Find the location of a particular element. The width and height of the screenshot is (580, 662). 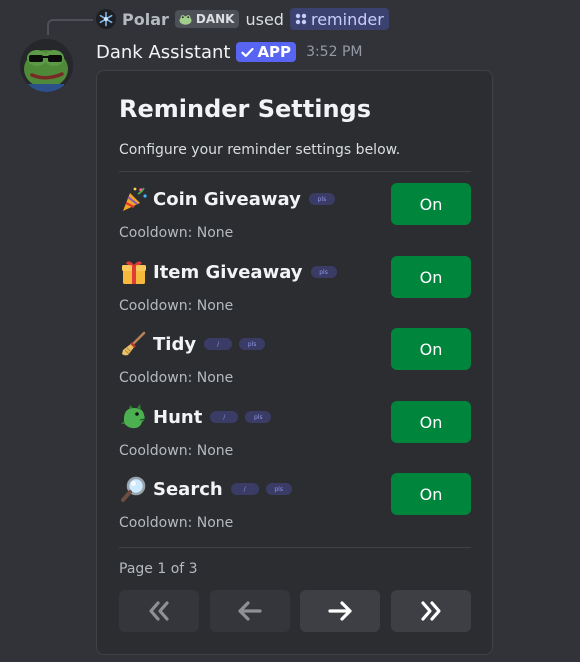

slash-command-icon is located at coordinates (301, 19).